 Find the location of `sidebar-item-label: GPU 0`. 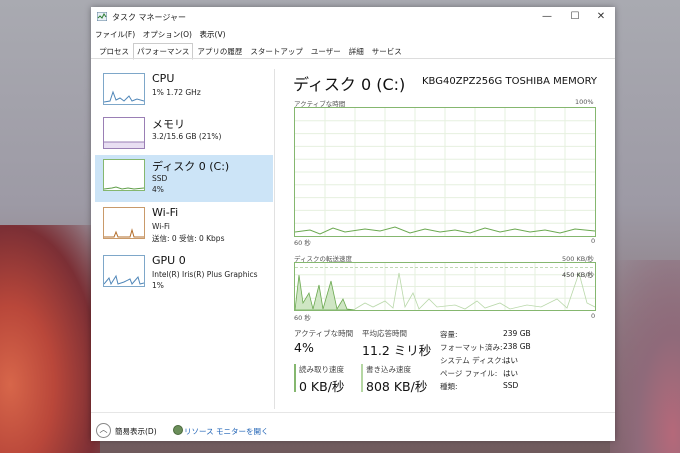

sidebar-item-label: GPU 0 is located at coordinates (169, 260).